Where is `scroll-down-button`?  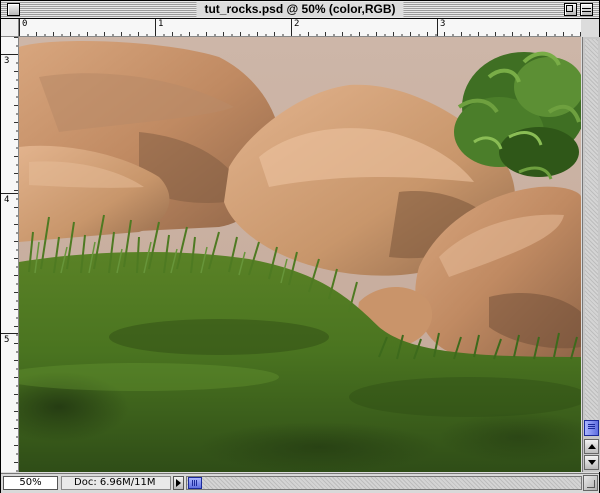
scroll-down-button is located at coordinates (591, 462).